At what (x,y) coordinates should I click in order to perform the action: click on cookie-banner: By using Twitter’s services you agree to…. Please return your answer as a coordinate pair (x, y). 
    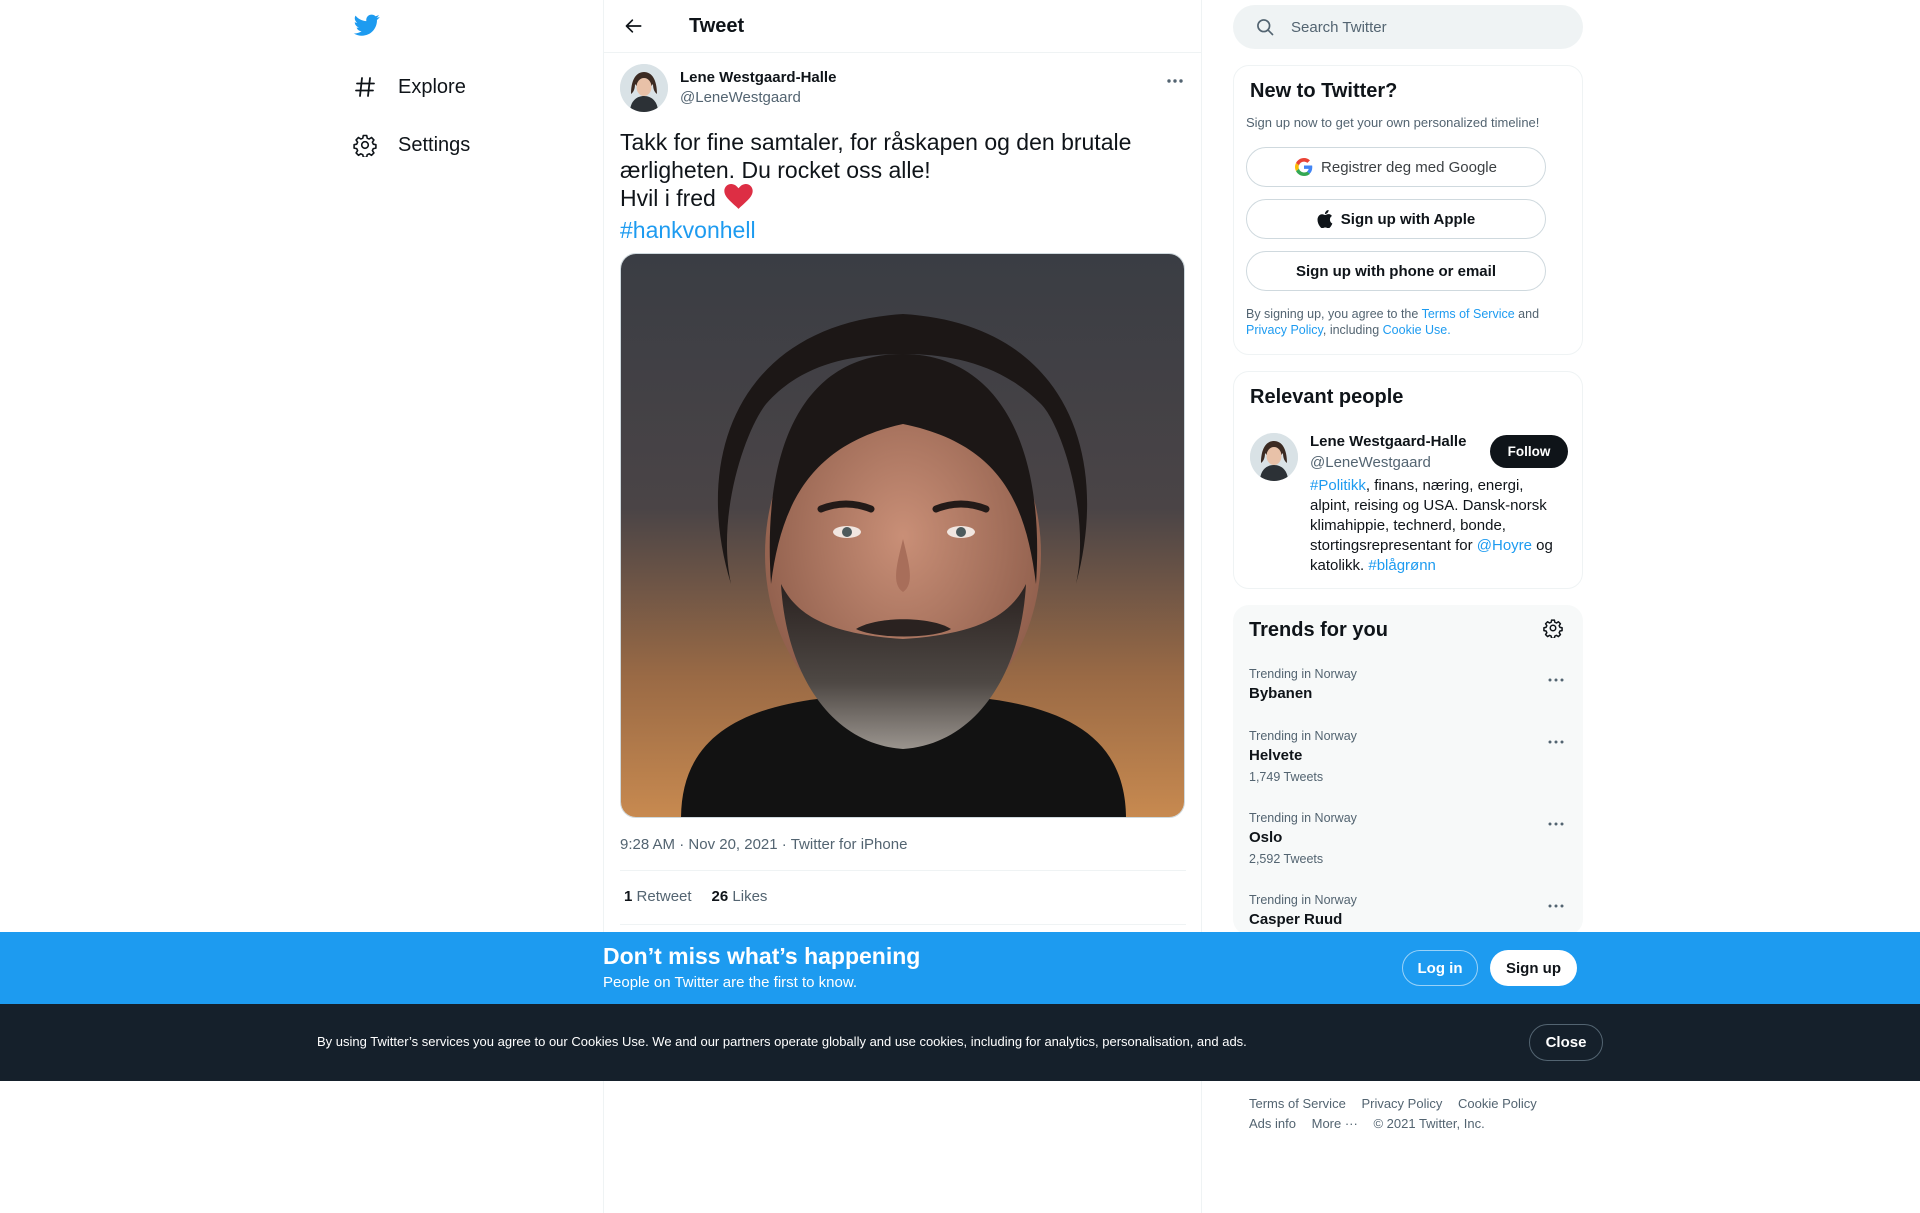
    Looking at the image, I should click on (960, 1042).